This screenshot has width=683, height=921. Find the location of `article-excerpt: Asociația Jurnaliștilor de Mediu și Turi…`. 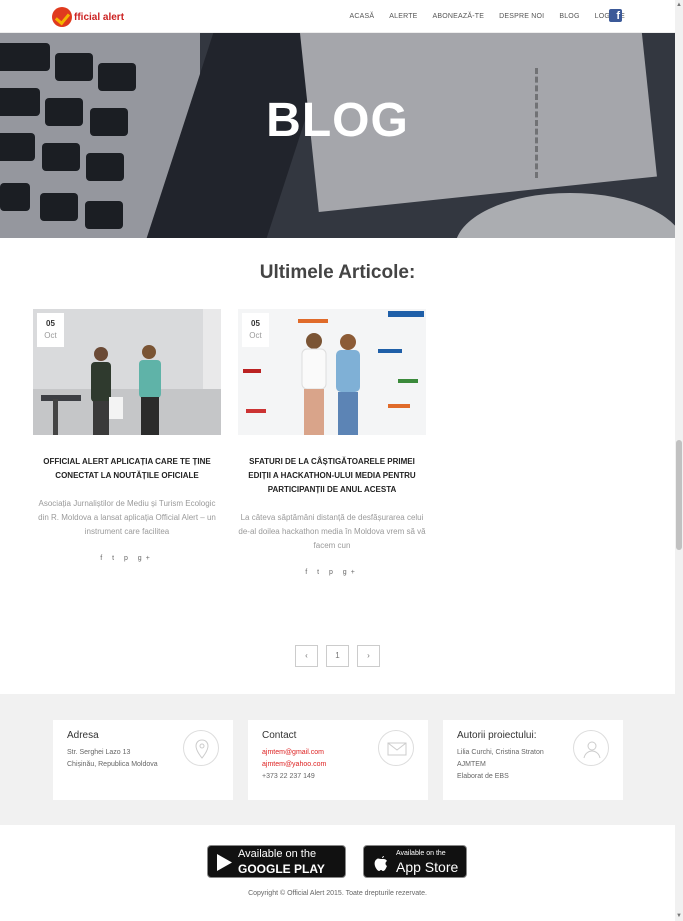

article-excerpt: Asociația Jurnaliștilor de Mediu și Turi… is located at coordinates (127, 517).